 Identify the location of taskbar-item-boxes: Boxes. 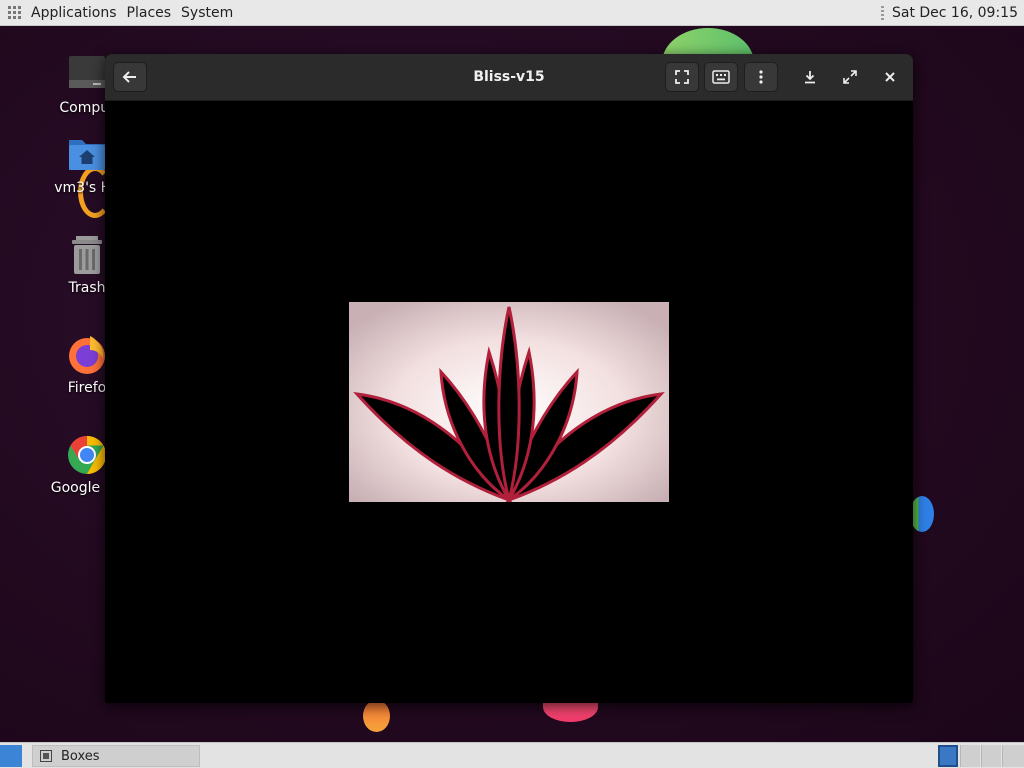
(116, 756).